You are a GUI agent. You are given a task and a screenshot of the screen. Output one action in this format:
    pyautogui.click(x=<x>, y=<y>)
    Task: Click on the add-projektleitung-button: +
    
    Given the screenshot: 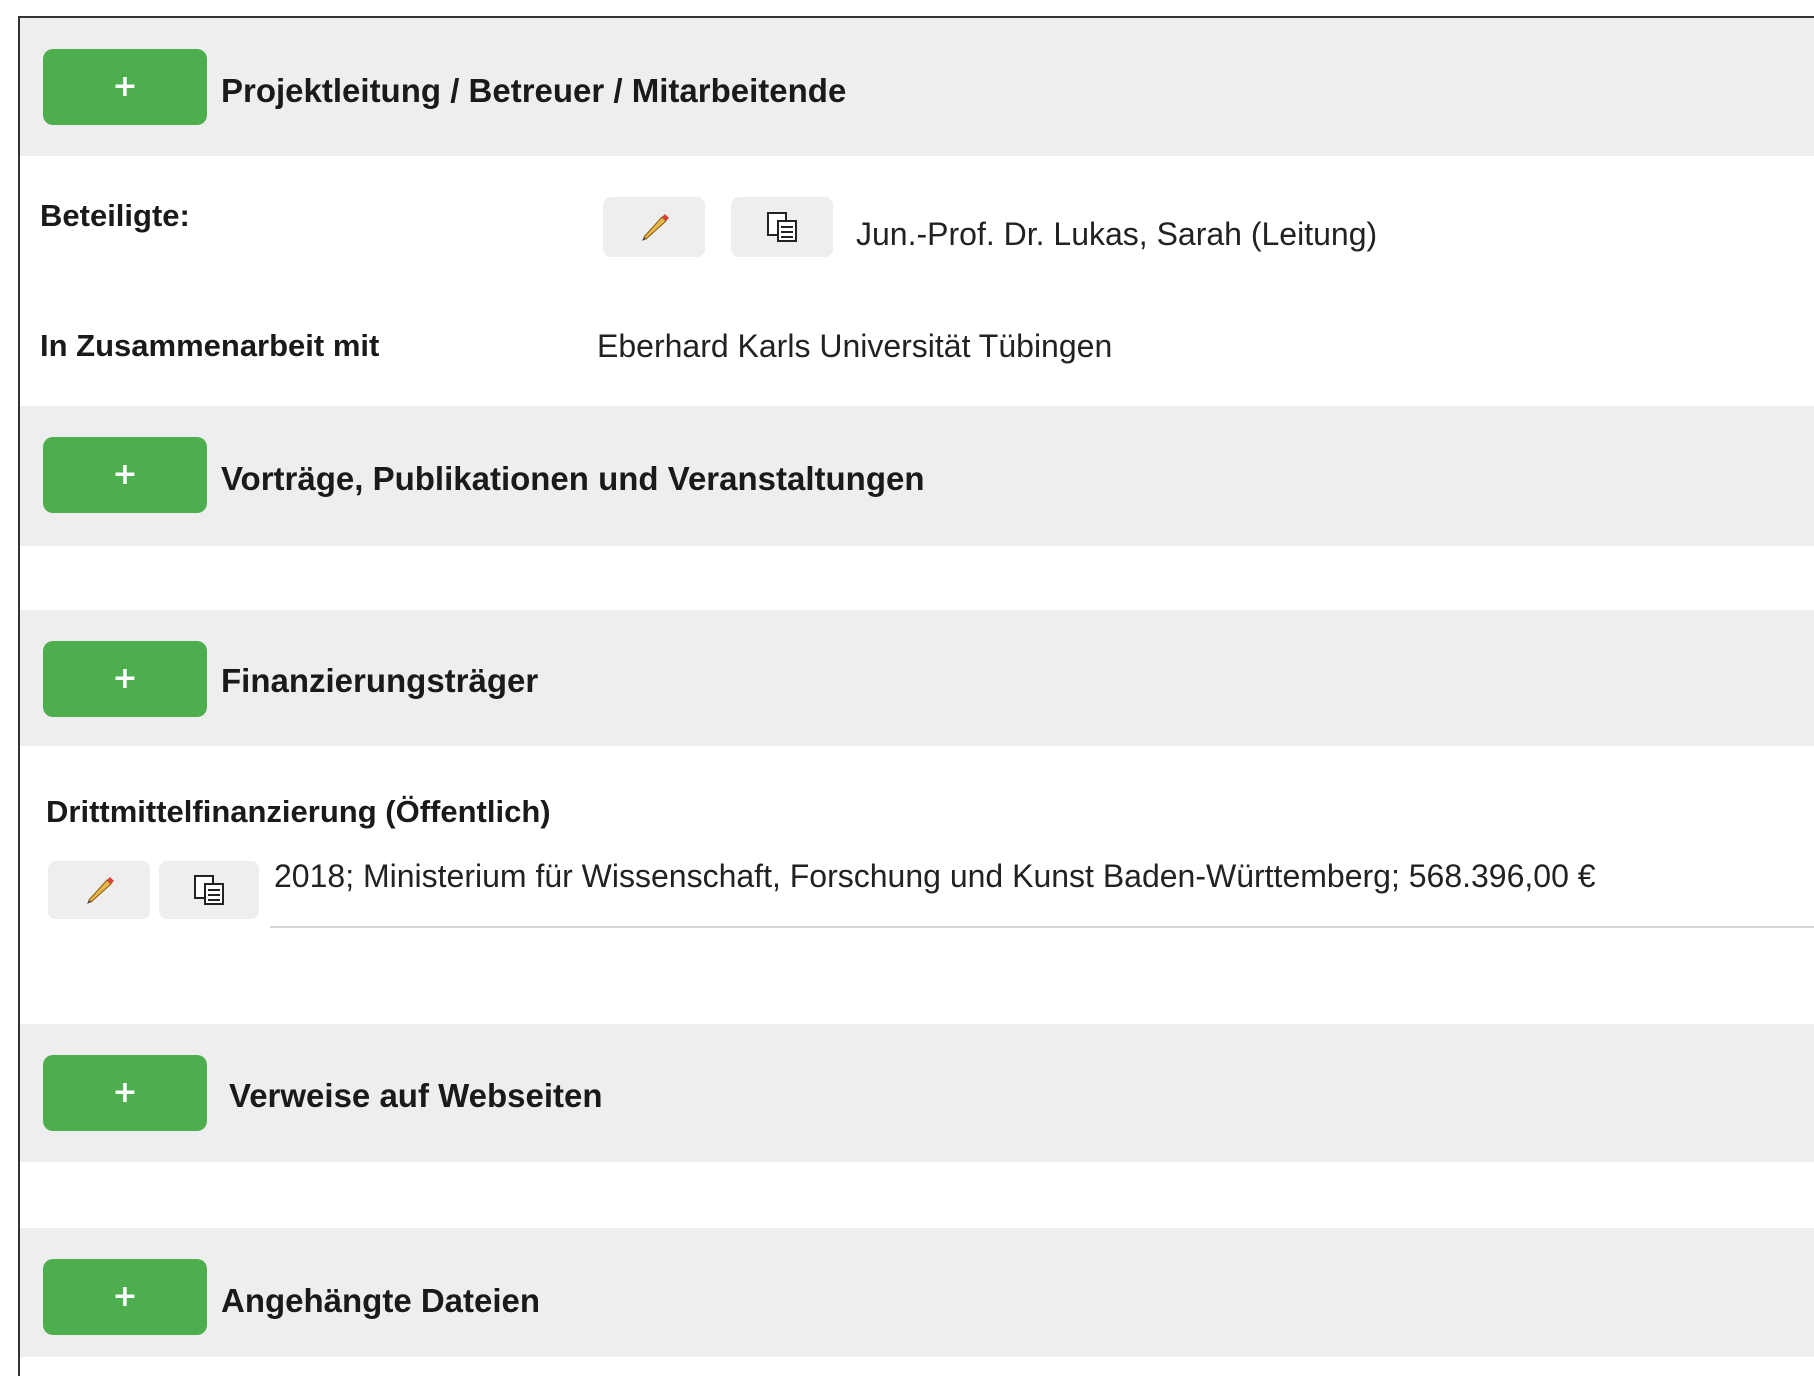 What is the action you would take?
    pyautogui.click(x=125, y=87)
    